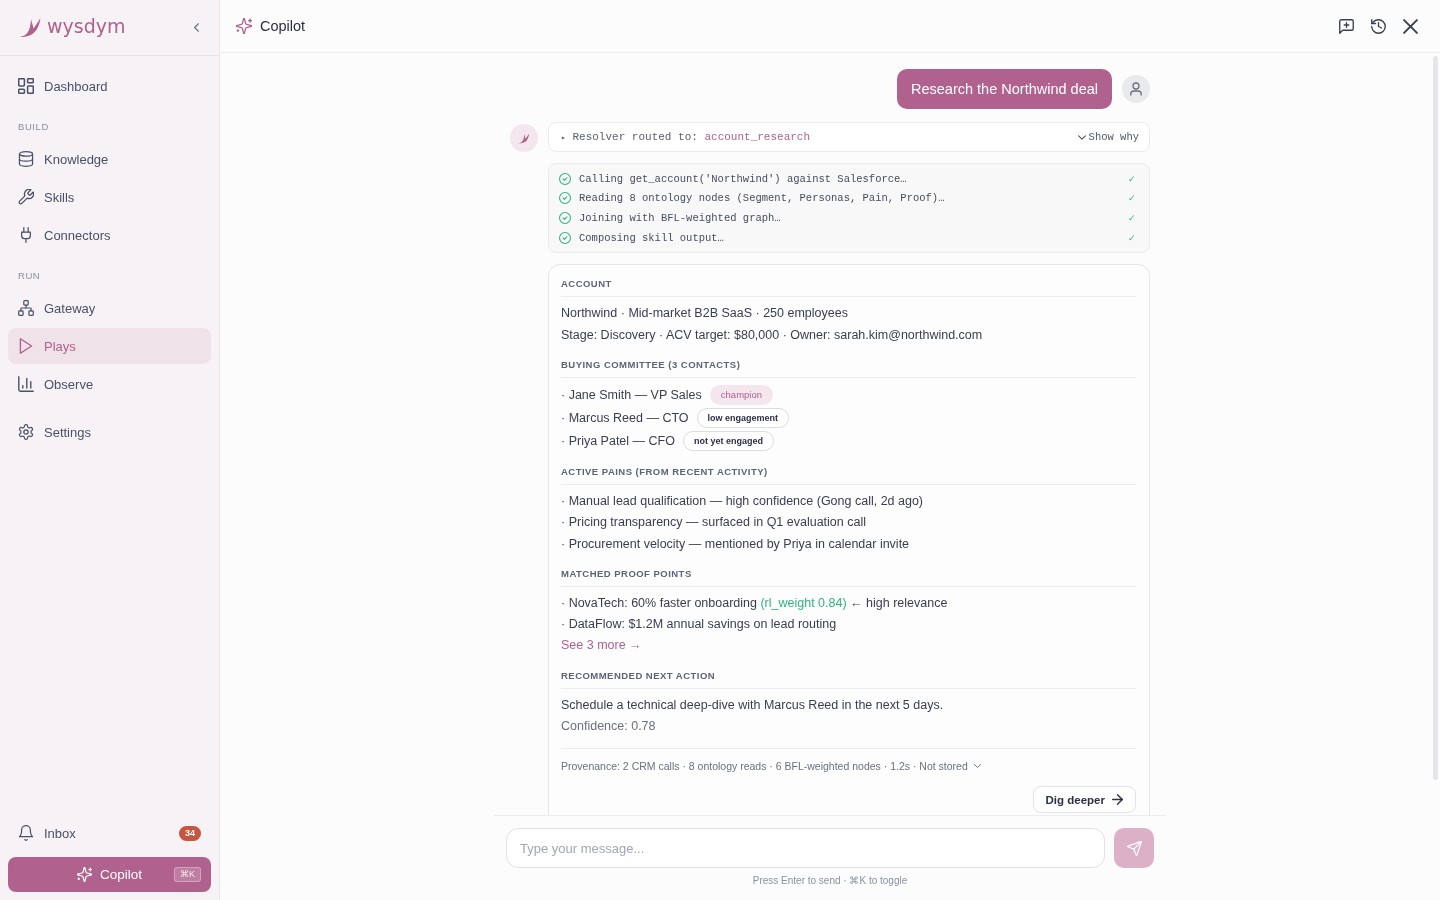 The width and height of the screenshot is (1440, 900). I want to click on dig-deeper-button: Dig deeper, so click(1084, 800).